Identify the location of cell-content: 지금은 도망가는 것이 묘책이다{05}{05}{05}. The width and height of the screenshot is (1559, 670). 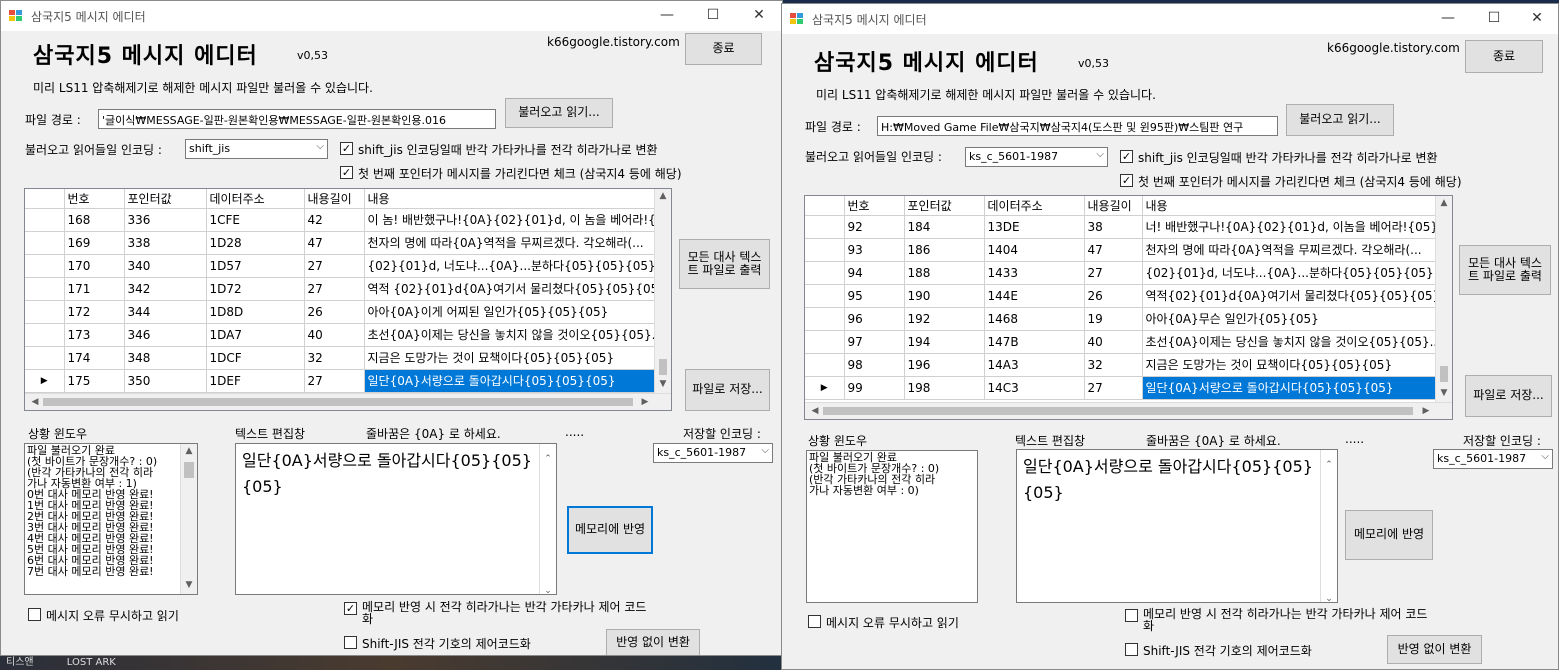
(510, 358).